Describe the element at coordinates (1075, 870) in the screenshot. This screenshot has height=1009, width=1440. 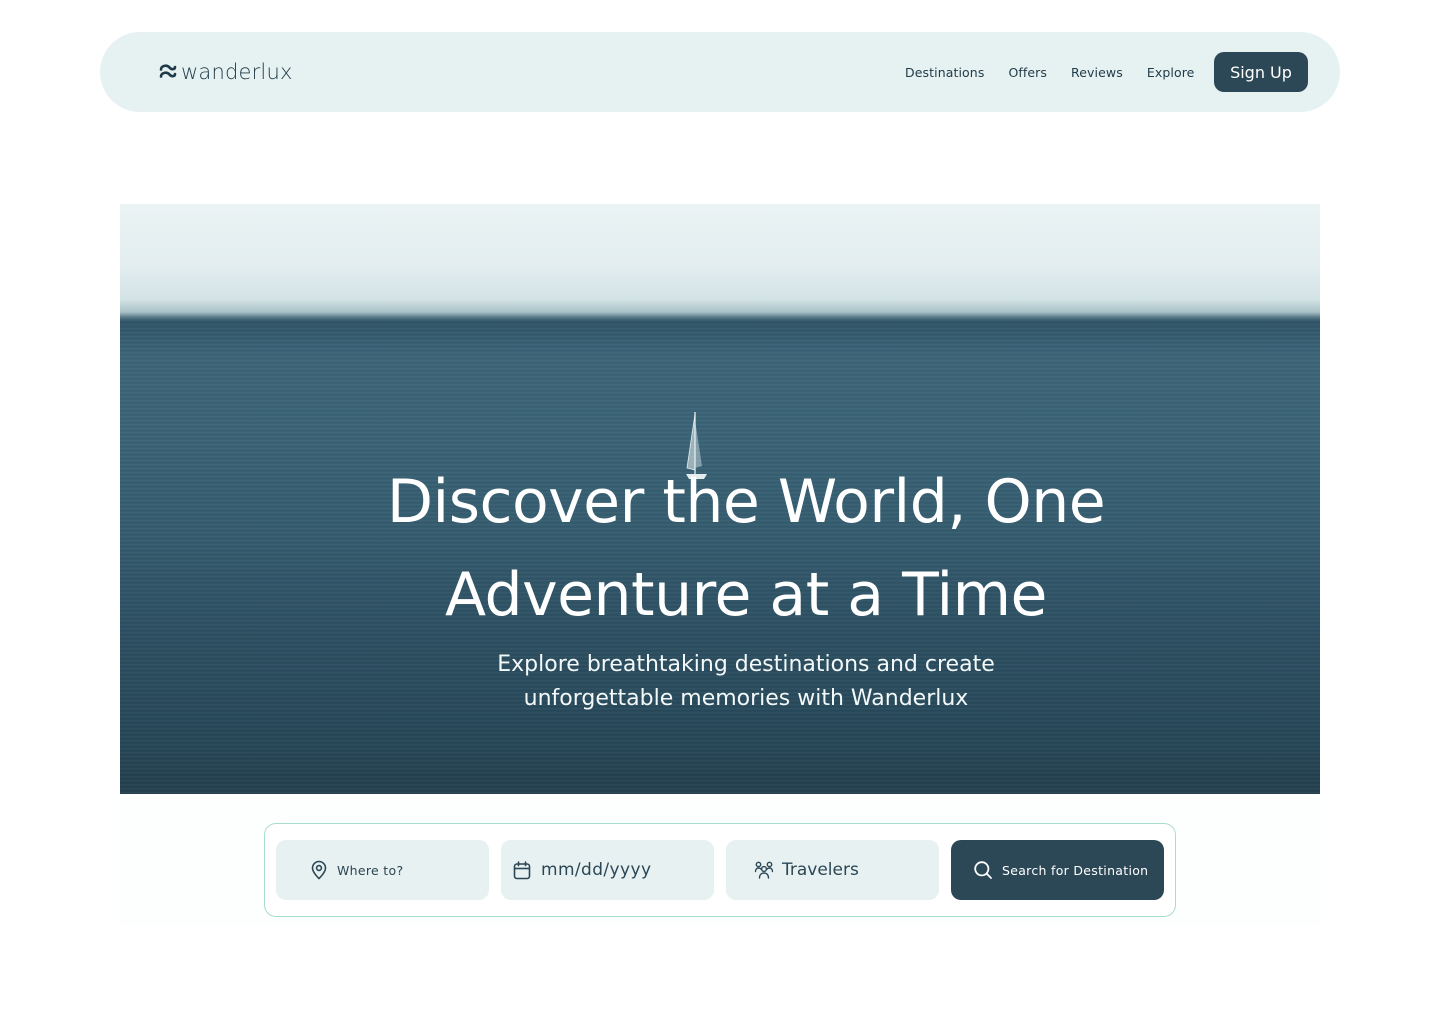
I see `search-button-label: Search for Destination` at that location.